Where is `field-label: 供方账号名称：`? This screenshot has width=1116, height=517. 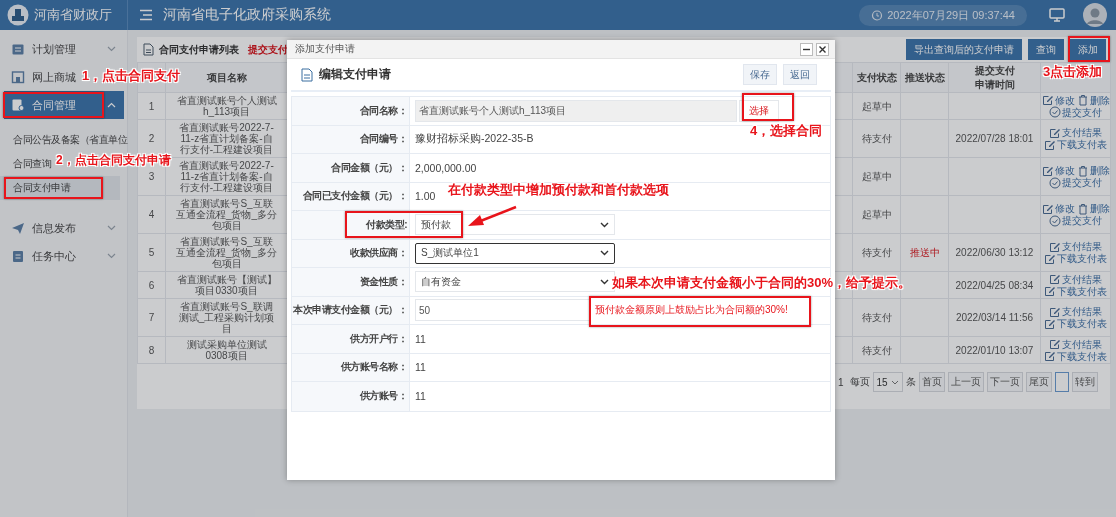
field-label: 供方账号名称： is located at coordinates (373, 367).